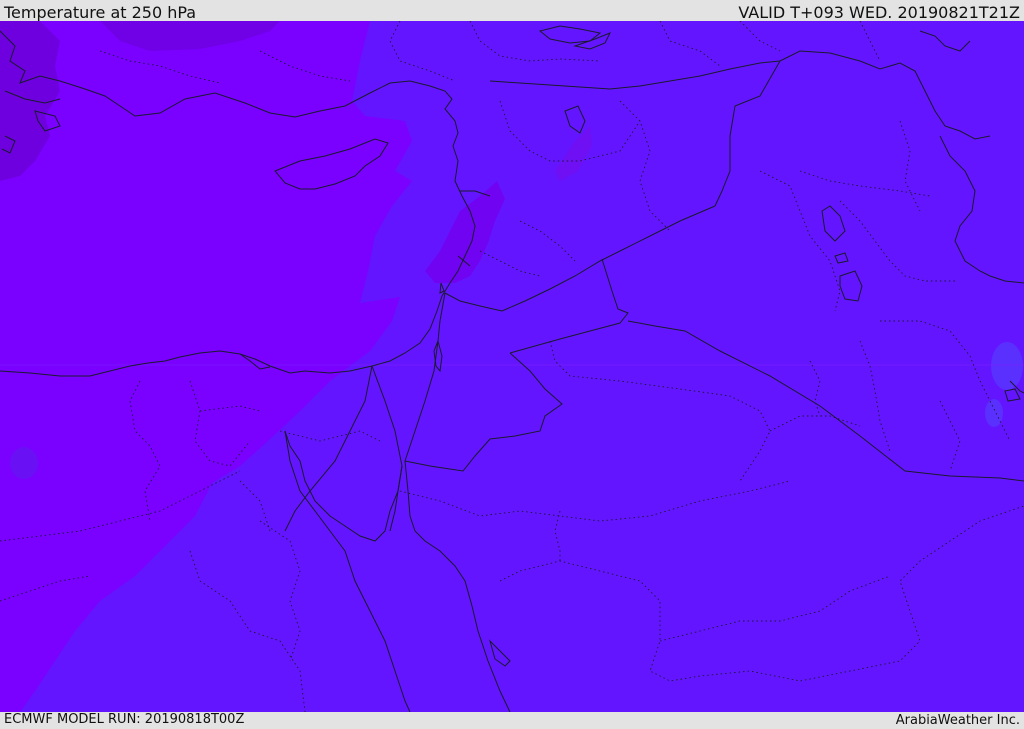 The height and width of the screenshot is (729, 1024). Describe the element at coordinates (1007, 366) in the screenshot. I see `cool-patch-east` at that location.